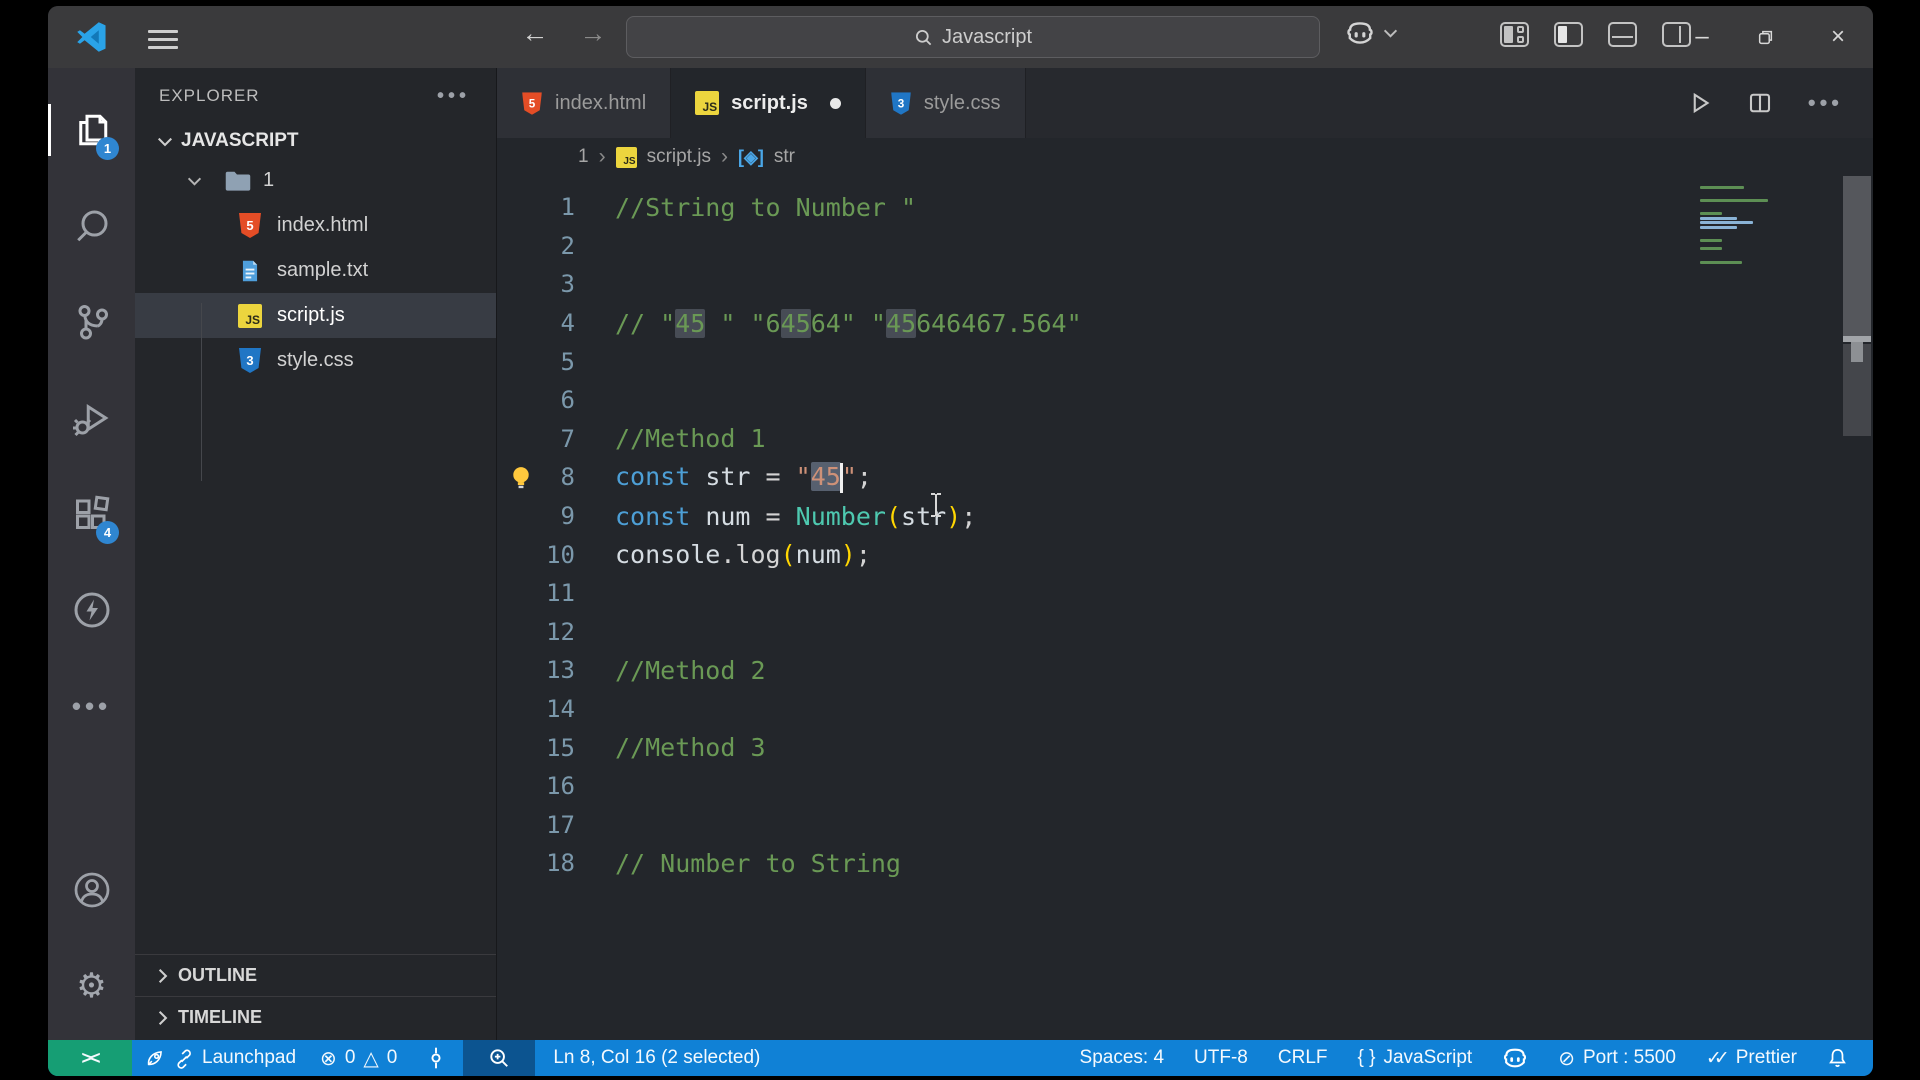 The width and height of the screenshot is (1920, 1080). I want to click on minimize-button: –, so click(1702, 37).